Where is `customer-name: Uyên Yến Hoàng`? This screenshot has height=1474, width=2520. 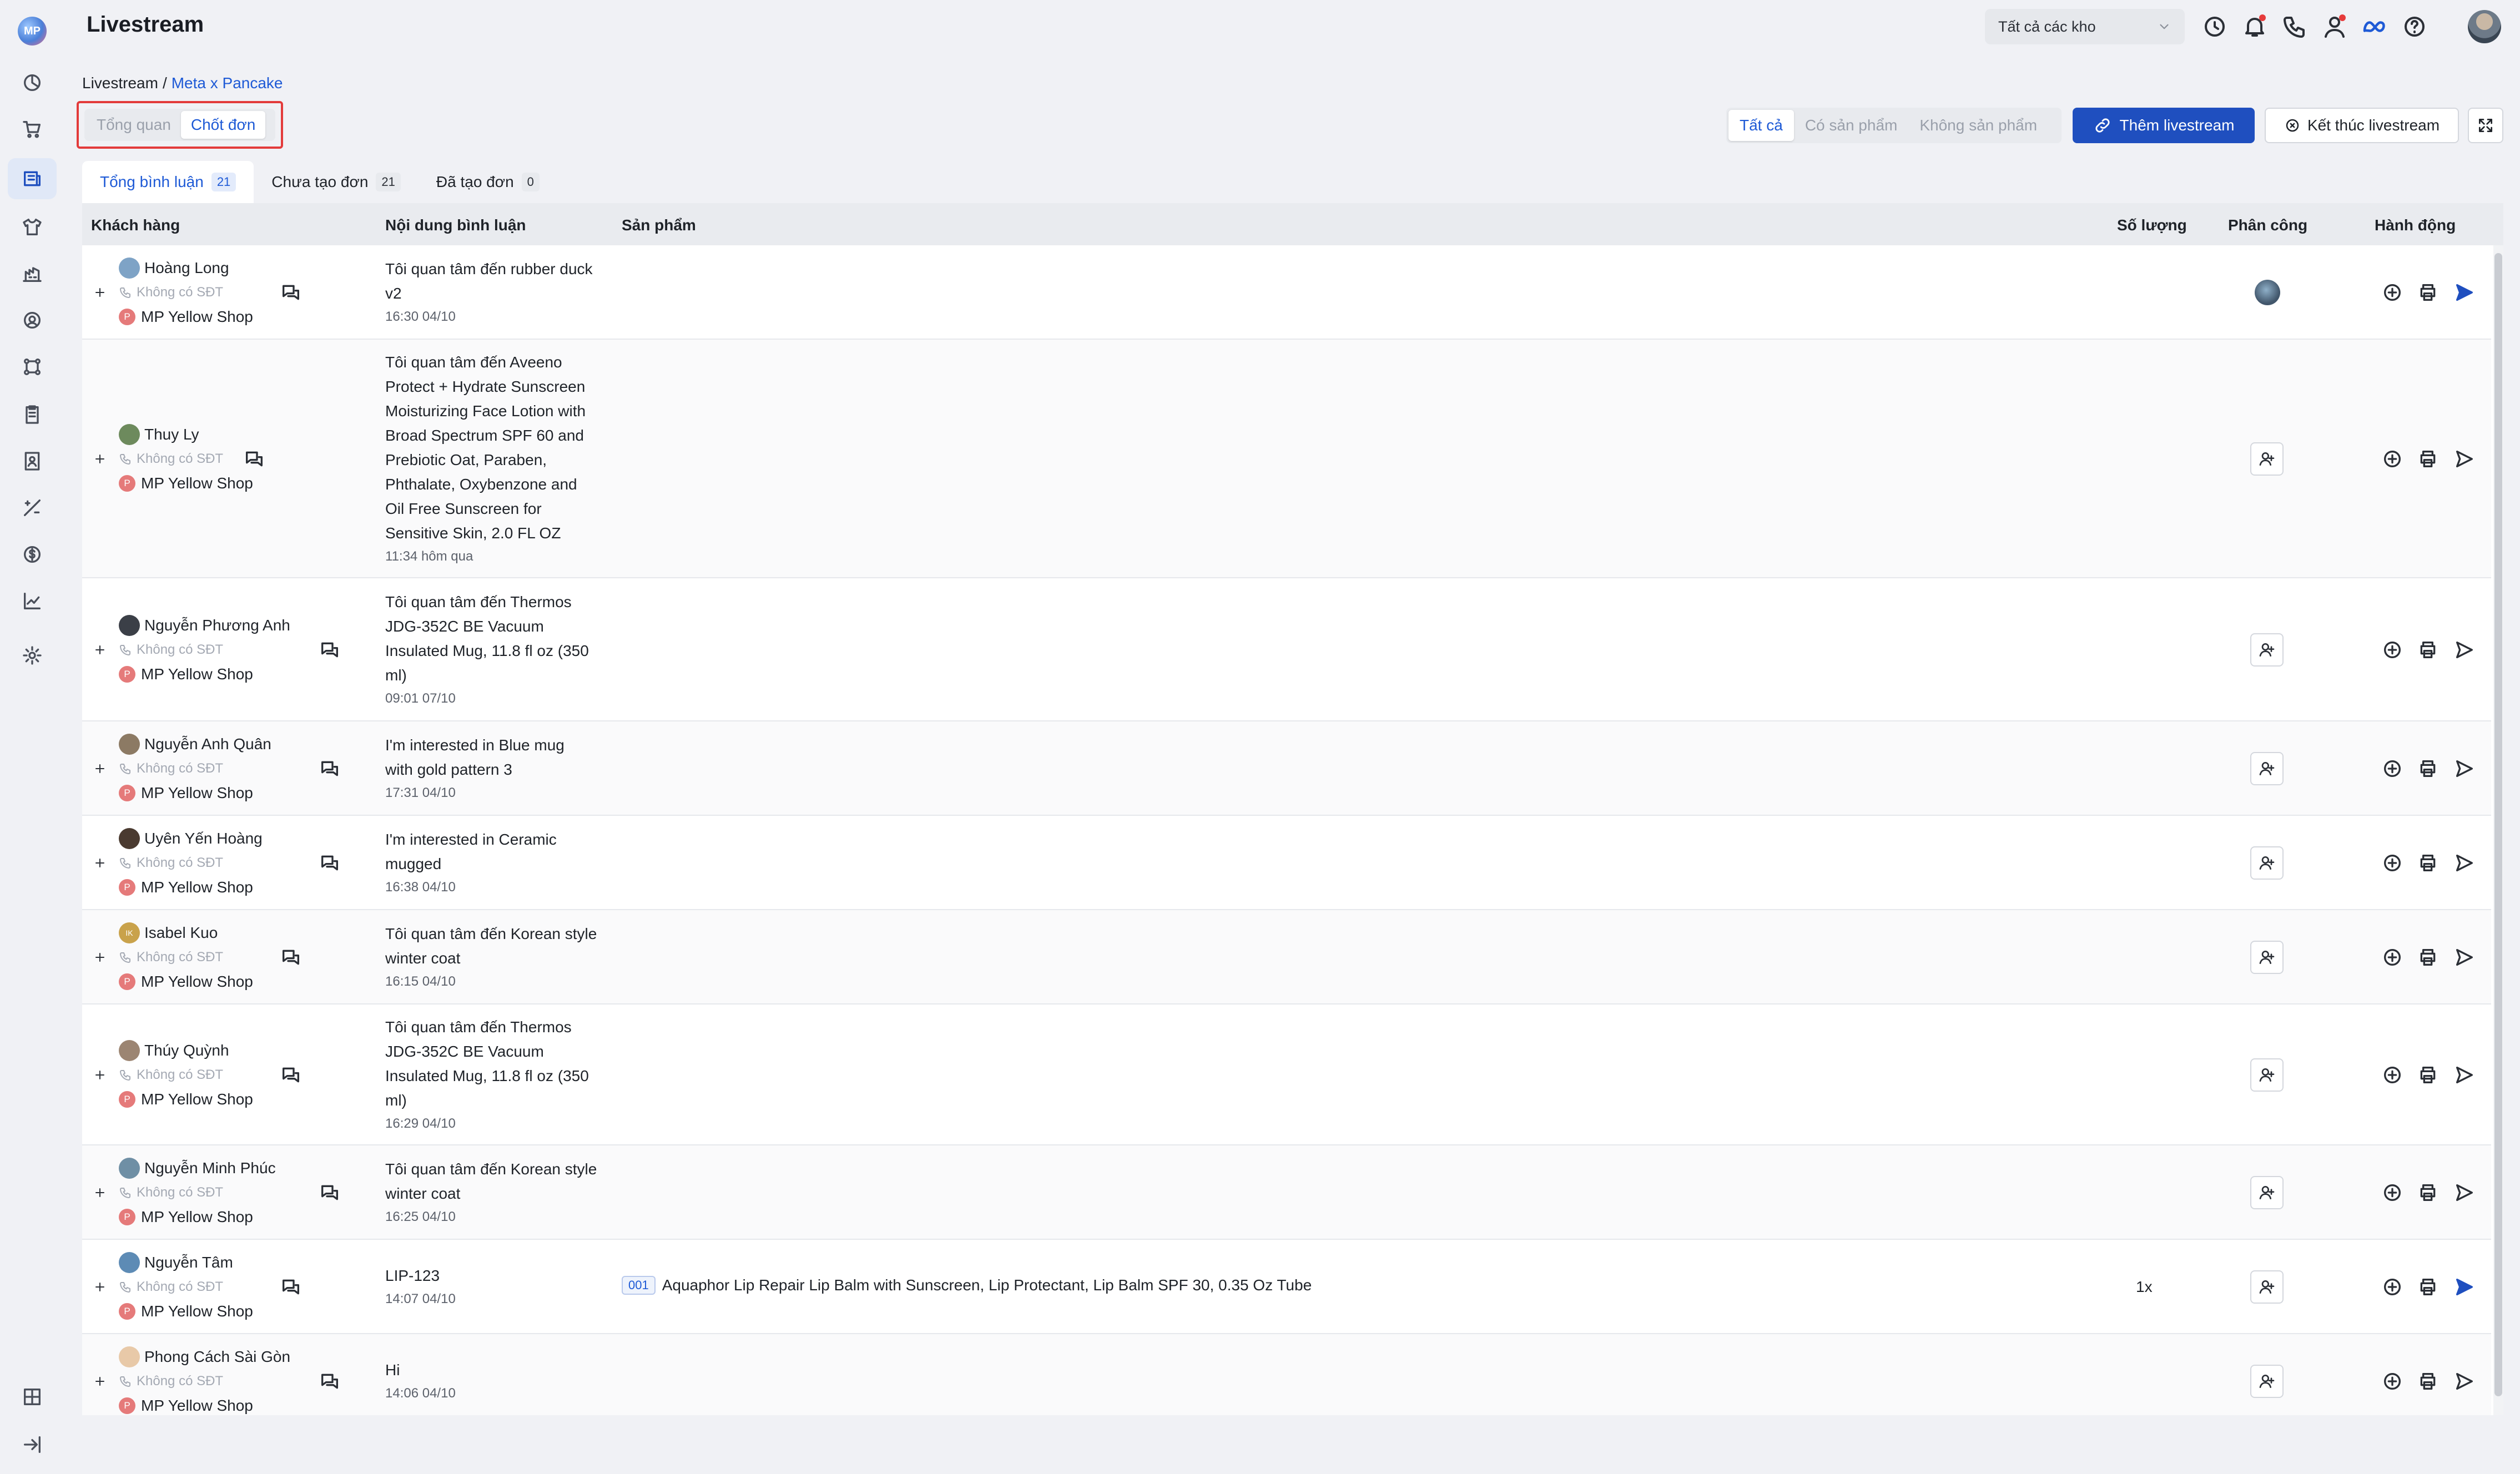
customer-name: Uyên Yến Hoàng is located at coordinates (203, 838).